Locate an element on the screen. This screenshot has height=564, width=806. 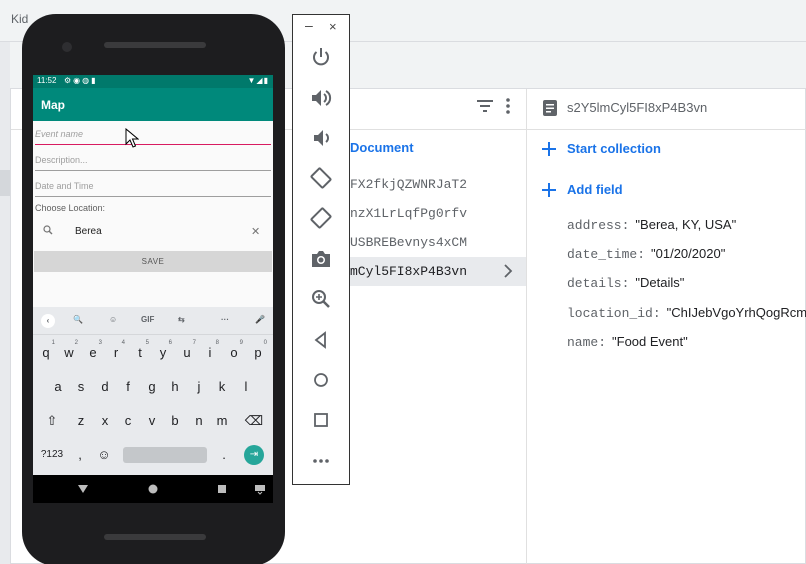
filter-icon is located at coordinates (485, 106).